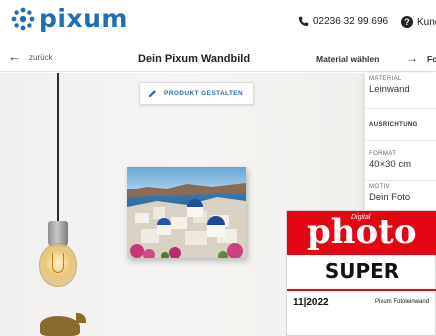  I want to click on back-arrow-icon: ←, so click(14, 56).